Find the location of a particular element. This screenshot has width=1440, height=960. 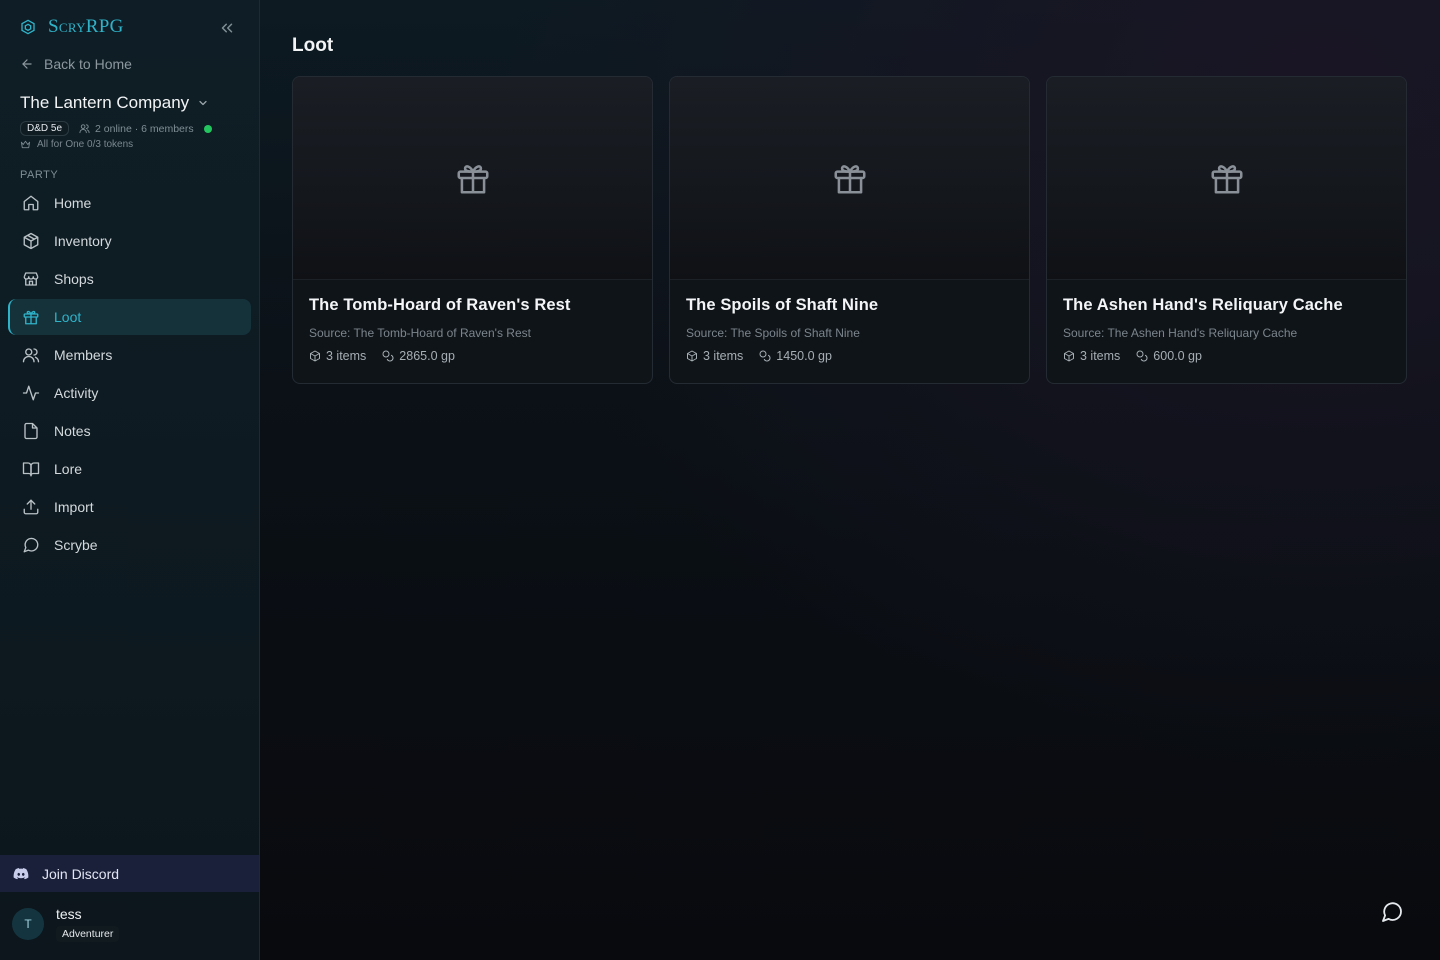

sidebar-item-inventory: Inventory is located at coordinates (129, 241).